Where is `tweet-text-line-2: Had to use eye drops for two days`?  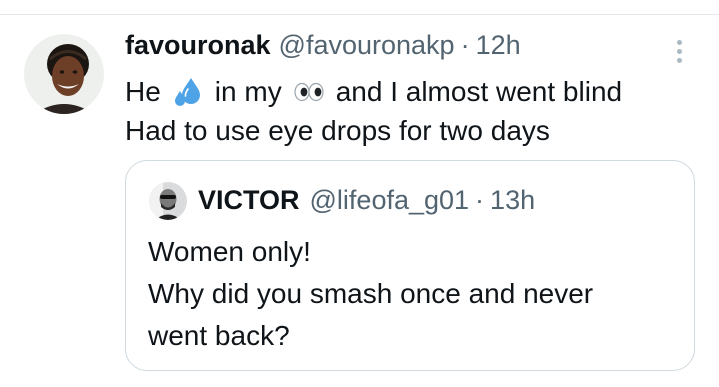
tweet-text-line-2: Had to use eye drops for two days is located at coordinates (337, 130).